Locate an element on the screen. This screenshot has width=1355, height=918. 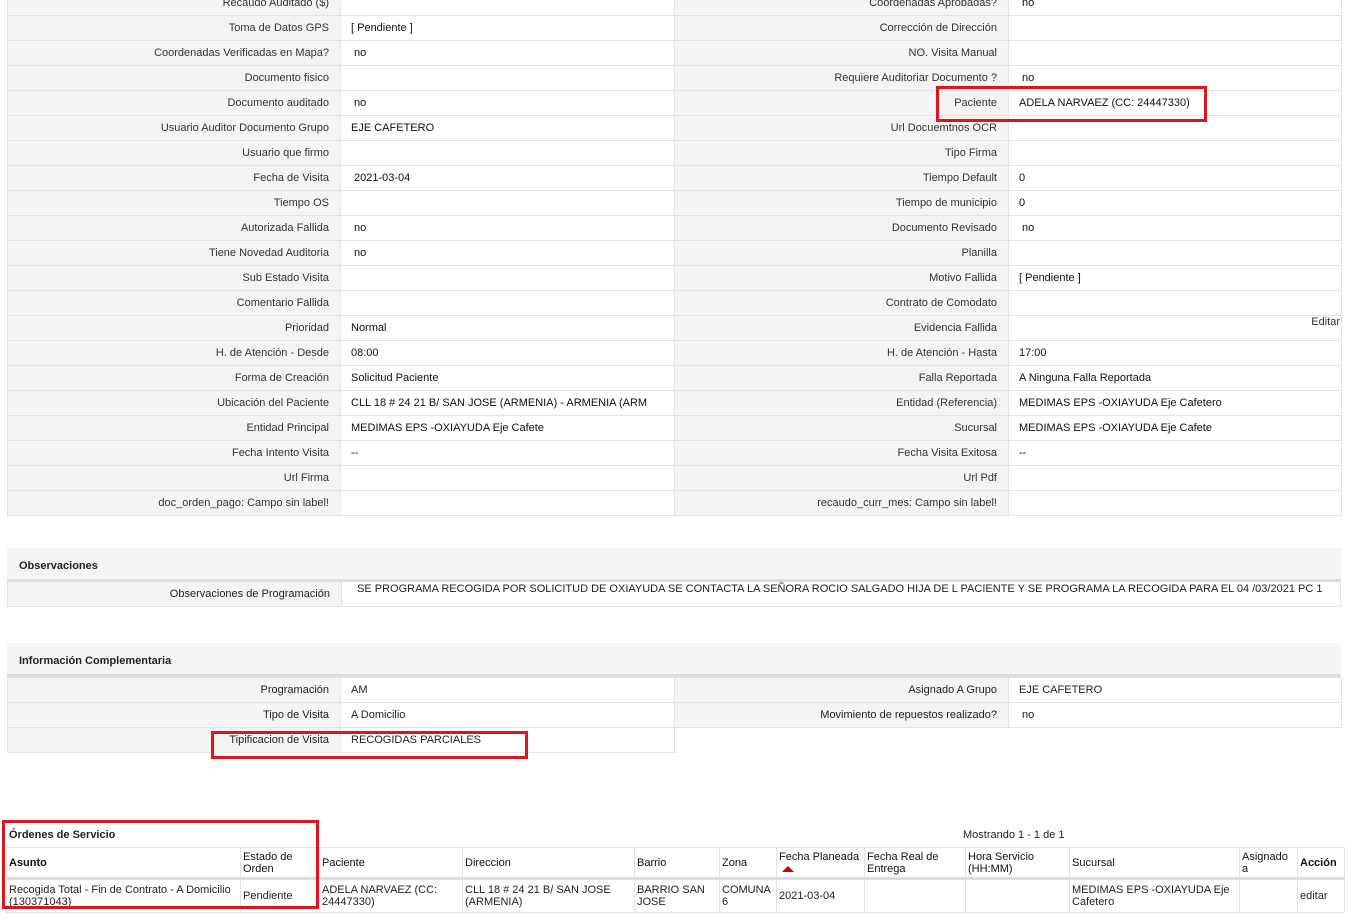
edit-order-link: editar is located at coordinates (1314, 896).